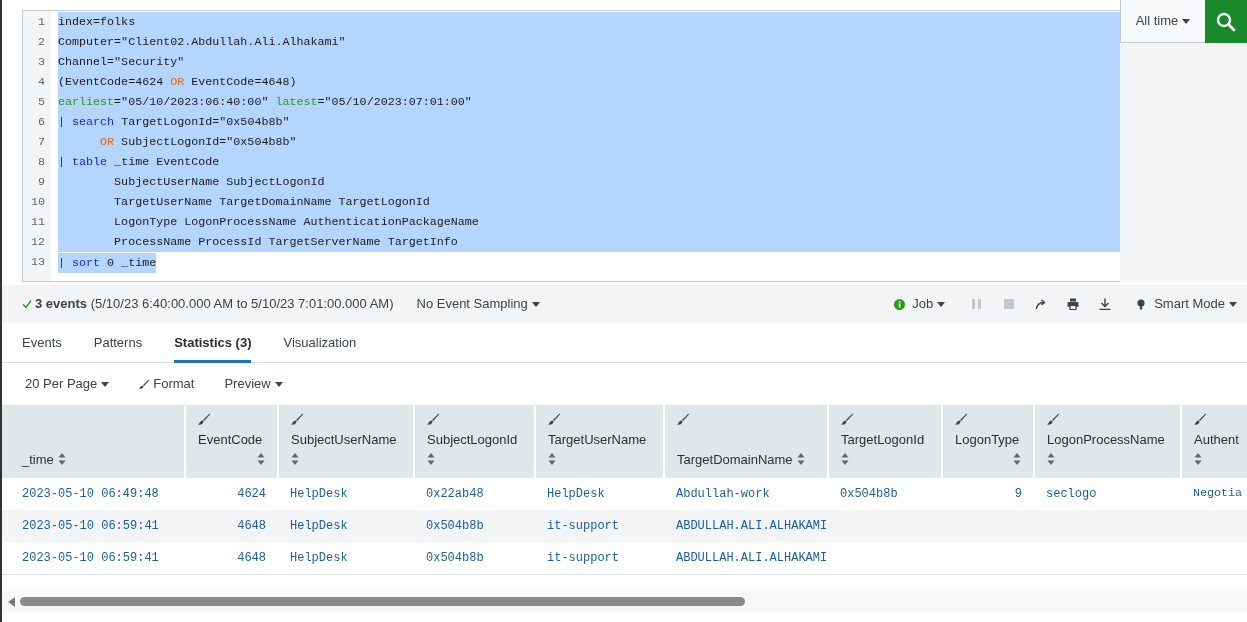 This screenshot has height=622, width=1247. I want to click on format-button: Format, so click(167, 384).